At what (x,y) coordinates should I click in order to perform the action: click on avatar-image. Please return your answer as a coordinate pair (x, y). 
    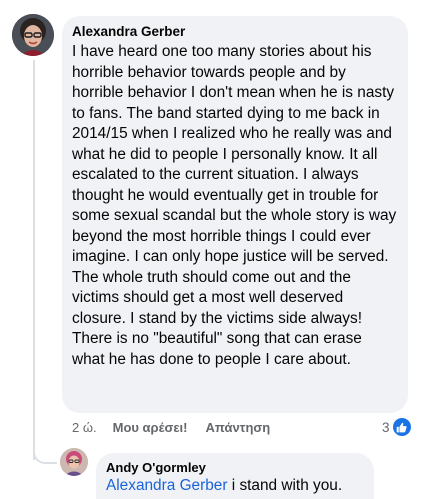
    Looking at the image, I should click on (33, 35).